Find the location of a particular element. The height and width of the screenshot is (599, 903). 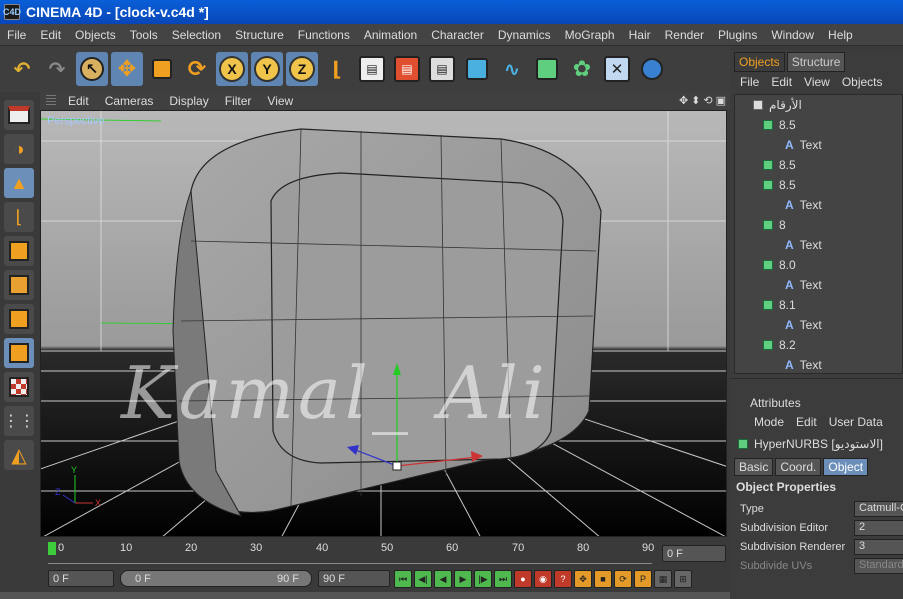

x-axis-button: X is located at coordinates (232, 69).